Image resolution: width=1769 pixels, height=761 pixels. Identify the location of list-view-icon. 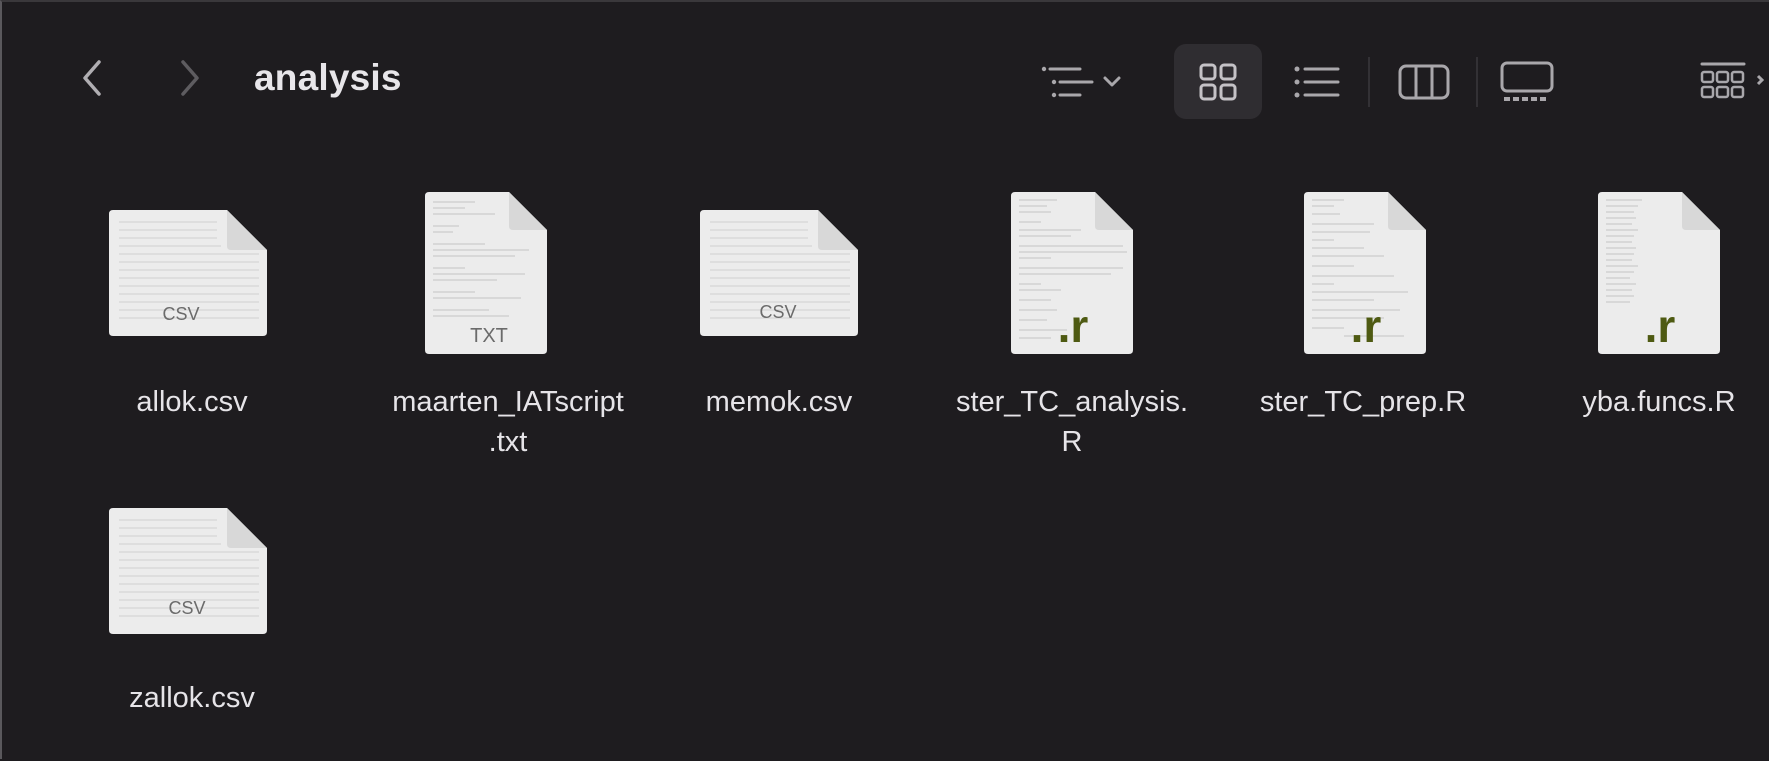
(1317, 82).